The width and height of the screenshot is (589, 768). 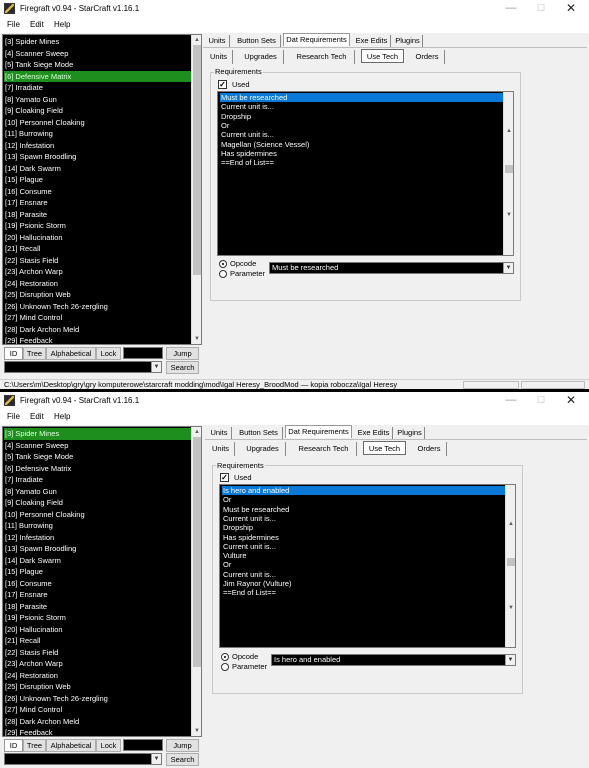 I want to click on tech-list-item: [28] Dark Archon Meld, so click(x=98, y=722).